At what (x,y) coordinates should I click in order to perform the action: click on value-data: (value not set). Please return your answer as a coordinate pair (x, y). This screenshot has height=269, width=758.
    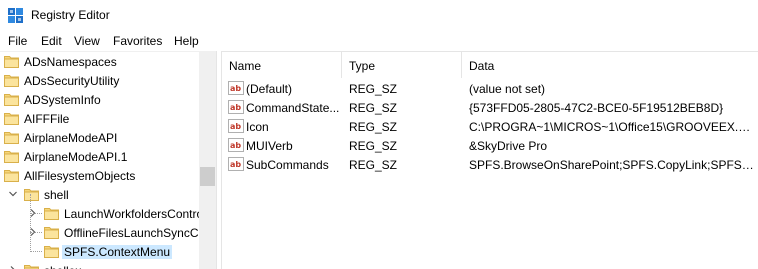
    Looking at the image, I should click on (507, 89).